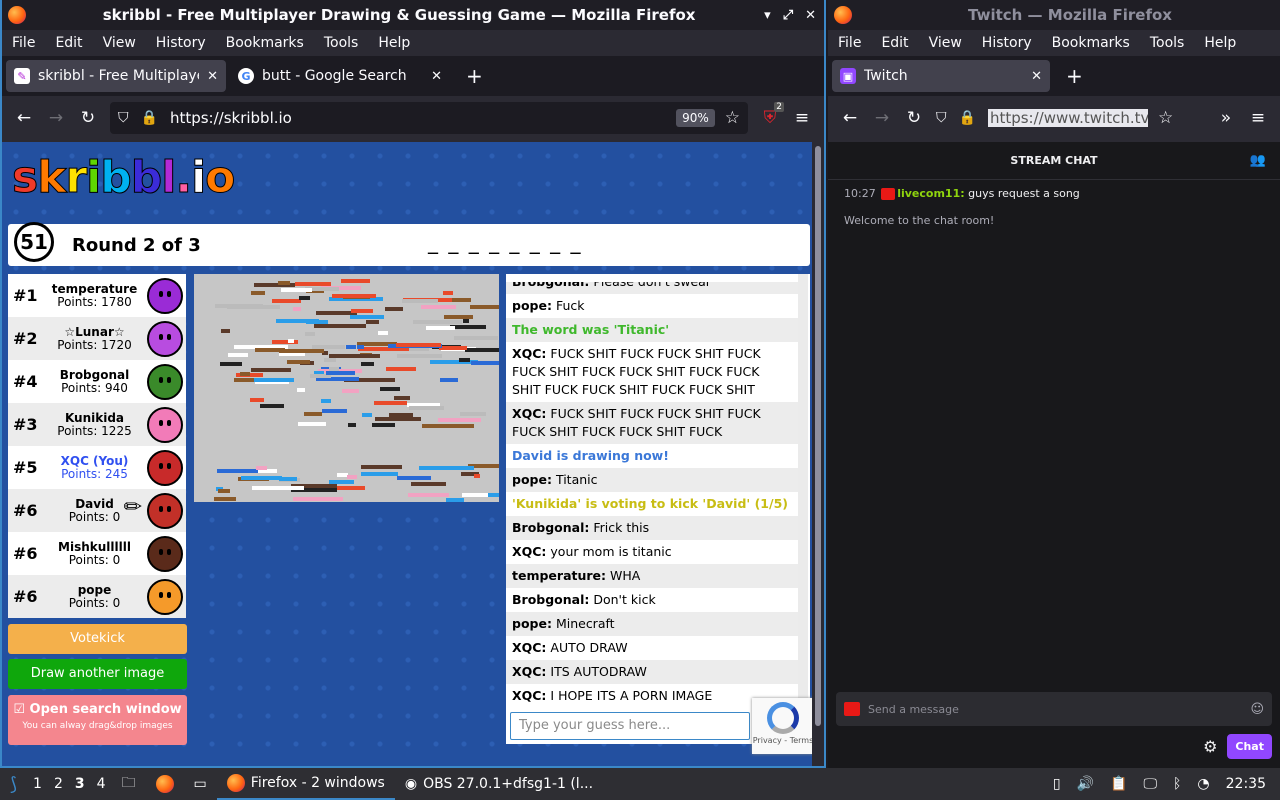  What do you see at coordinates (97, 674) in the screenshot?
I see `draw-another-image-button: Draw another image` at bounding box center [97, 674].